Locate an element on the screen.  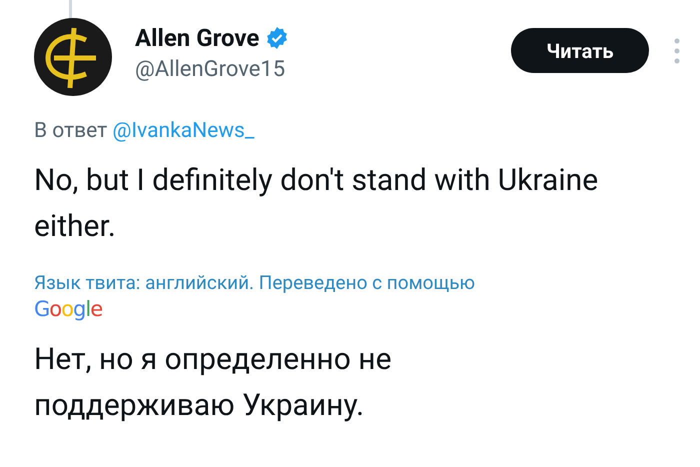
author-name: Allen Grove is located at coordinates (197, 38).